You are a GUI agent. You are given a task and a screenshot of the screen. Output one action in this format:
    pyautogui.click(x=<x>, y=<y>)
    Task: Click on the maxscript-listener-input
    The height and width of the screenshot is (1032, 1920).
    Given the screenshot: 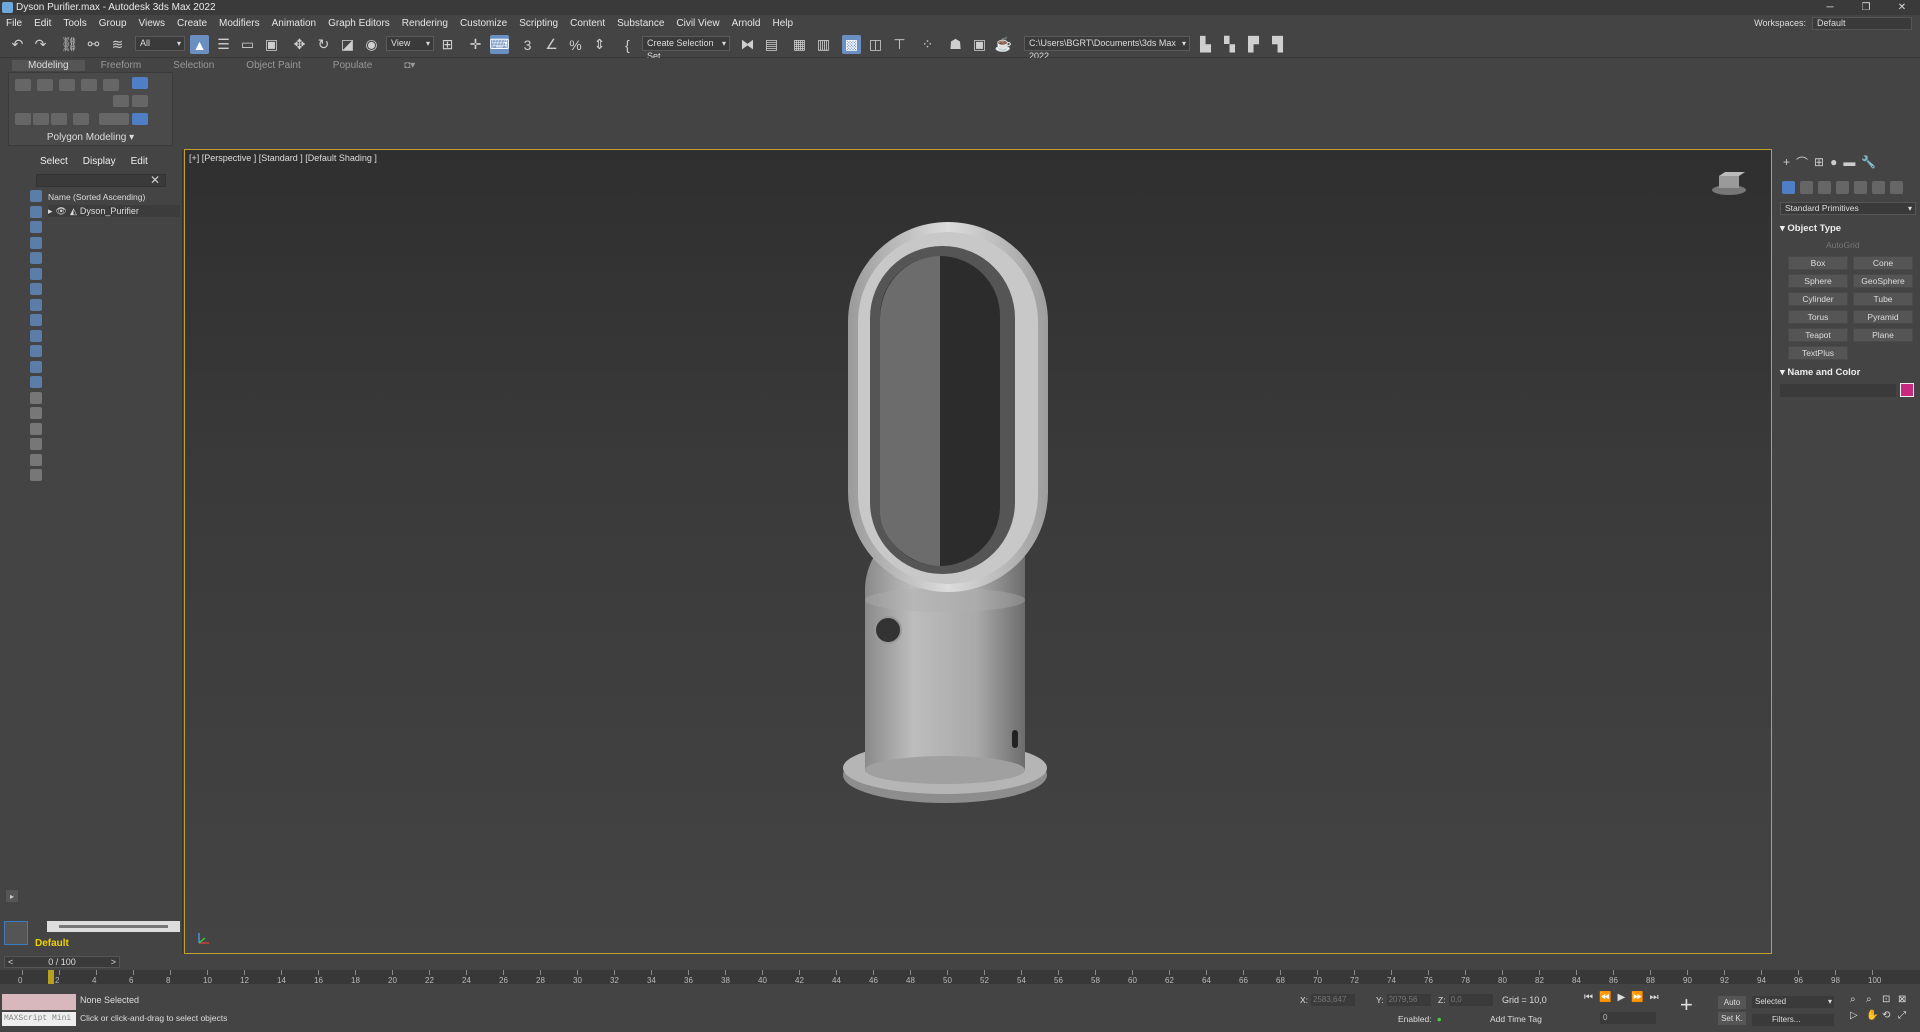 What is the action you would take?
    pyautogui.click(x=39, y=1002)
    